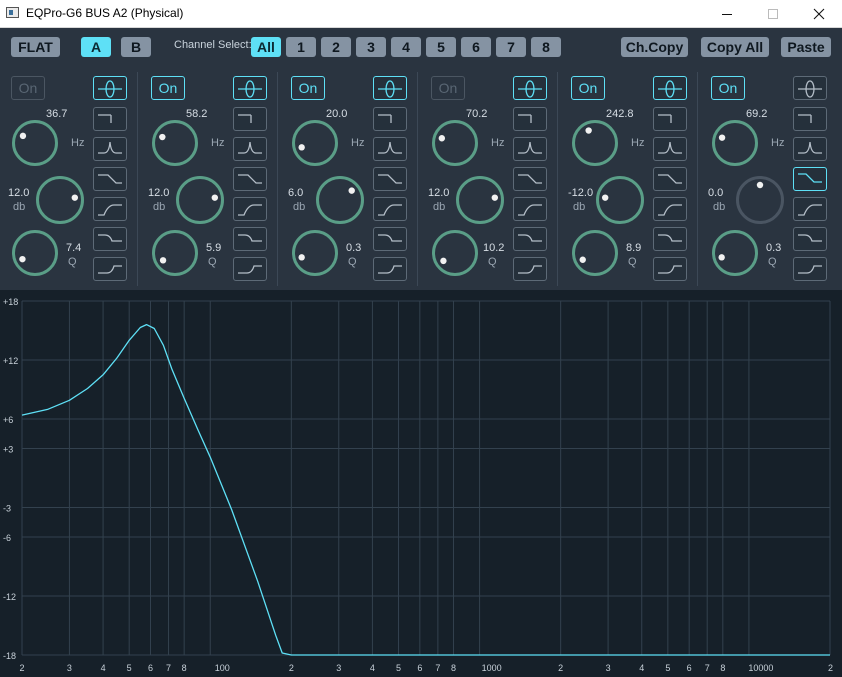 The image size is (842, 677). What do you see at coordinates (301, 47) in the screenshot?
I see `channel-1-button: 1` at bounding box center [301, 47].